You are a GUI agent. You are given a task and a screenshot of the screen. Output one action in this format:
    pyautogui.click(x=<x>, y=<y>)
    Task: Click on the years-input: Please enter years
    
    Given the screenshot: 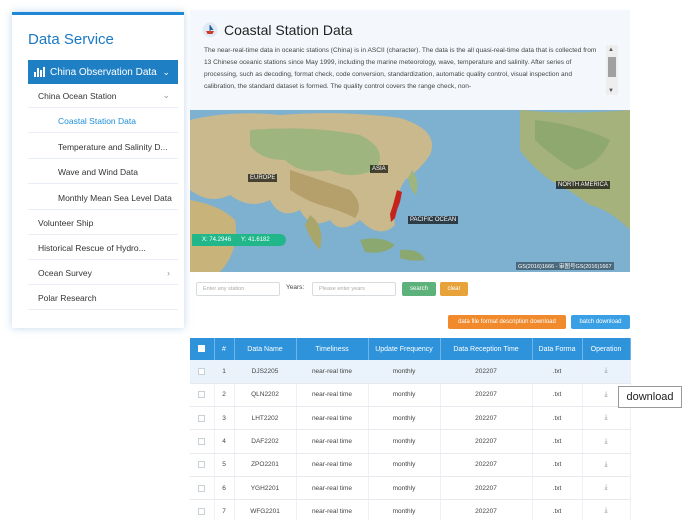 What is the action you would take?
    pyautogui.click(x=354, y=289)
    